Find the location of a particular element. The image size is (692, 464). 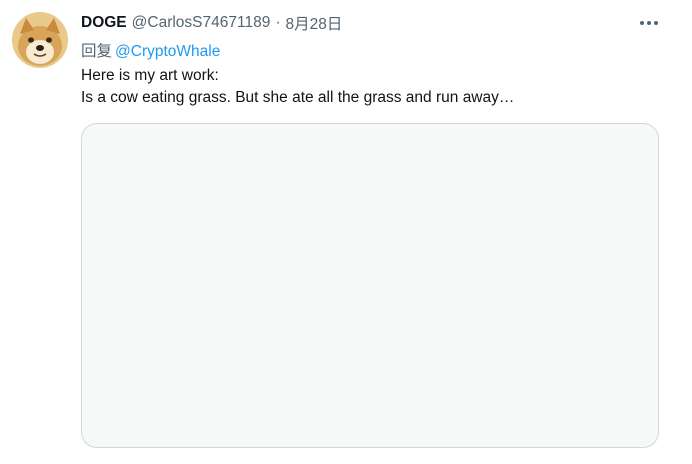

more-horizontal-icon is located at coordinates (649, 23).